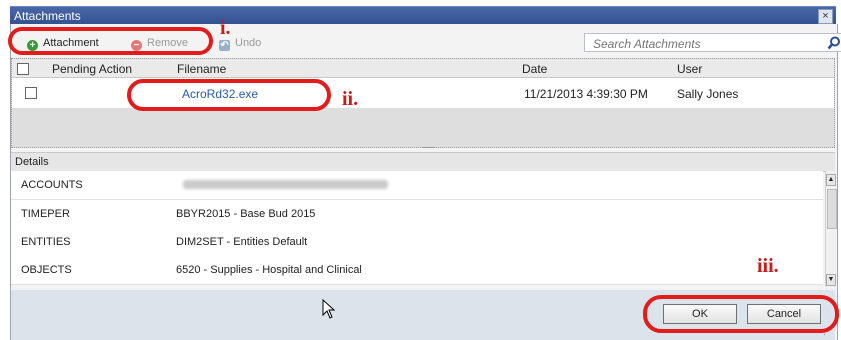 Image resolution: width=841 pixels, height=340 pixels. What do you see at coordinates (832, 209) in the screenshot?
I see `scroll-thumb` at bounding box center [832, 209].